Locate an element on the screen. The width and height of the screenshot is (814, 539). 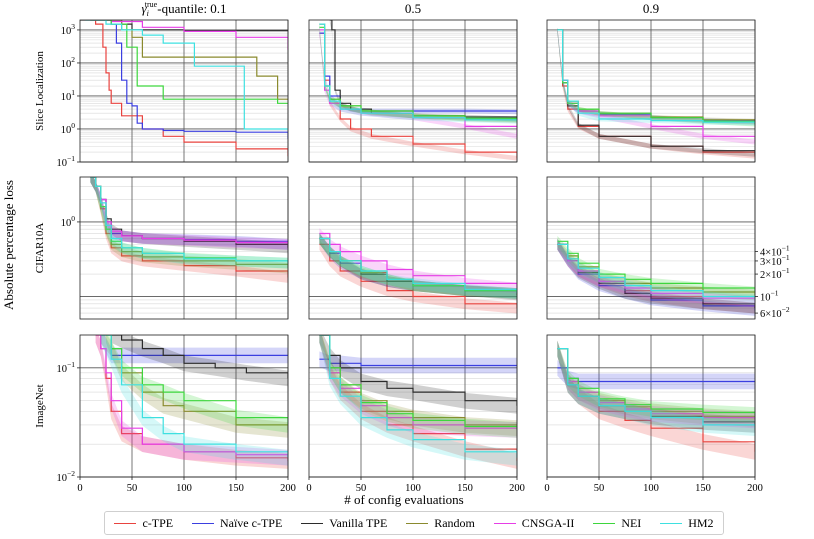
legend-item: Naïve c-TPE is located at coordinates (237, 523).